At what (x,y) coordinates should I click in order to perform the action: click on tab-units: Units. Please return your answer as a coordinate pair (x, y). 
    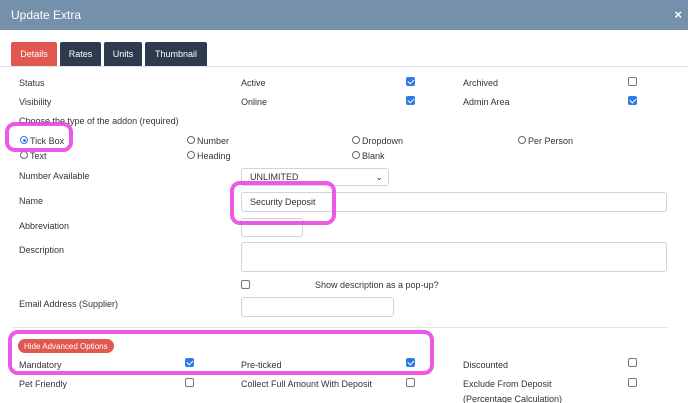
    Looking at the image, I should click on (123, 54).